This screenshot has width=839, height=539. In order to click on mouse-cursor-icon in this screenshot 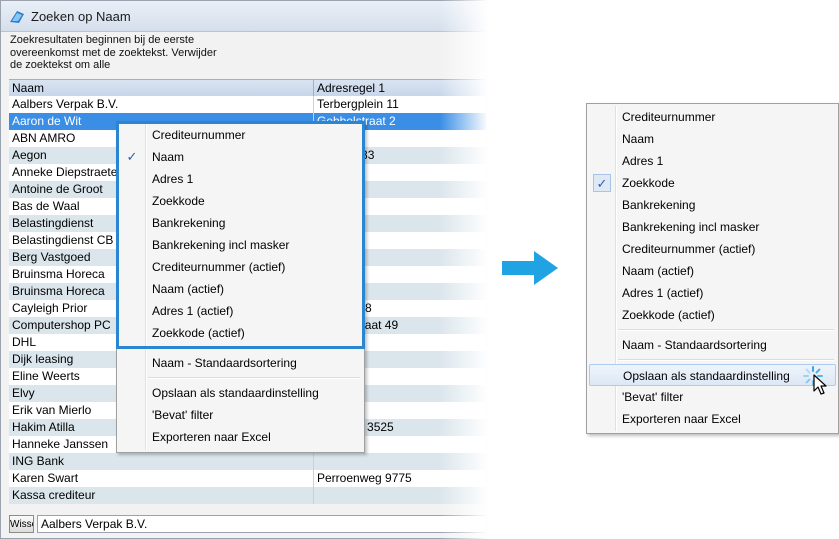, I will do `click(820, 384)`.